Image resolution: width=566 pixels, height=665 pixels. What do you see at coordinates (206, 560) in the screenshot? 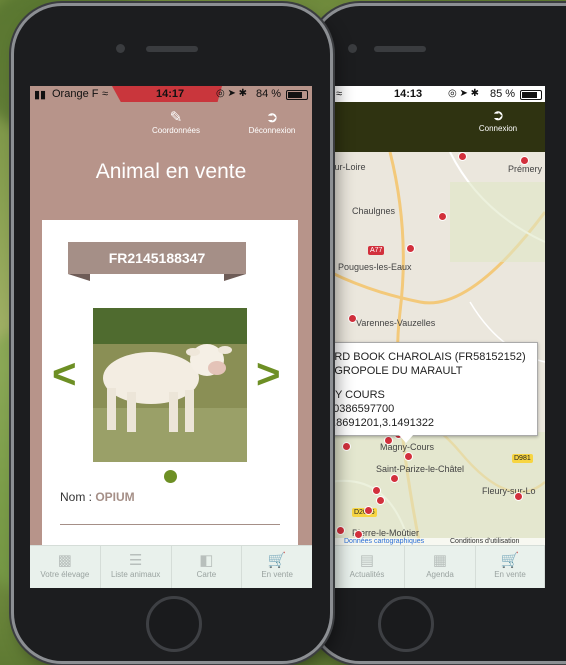
I see `map-icon: ◧` at bounding box center [206, 560].